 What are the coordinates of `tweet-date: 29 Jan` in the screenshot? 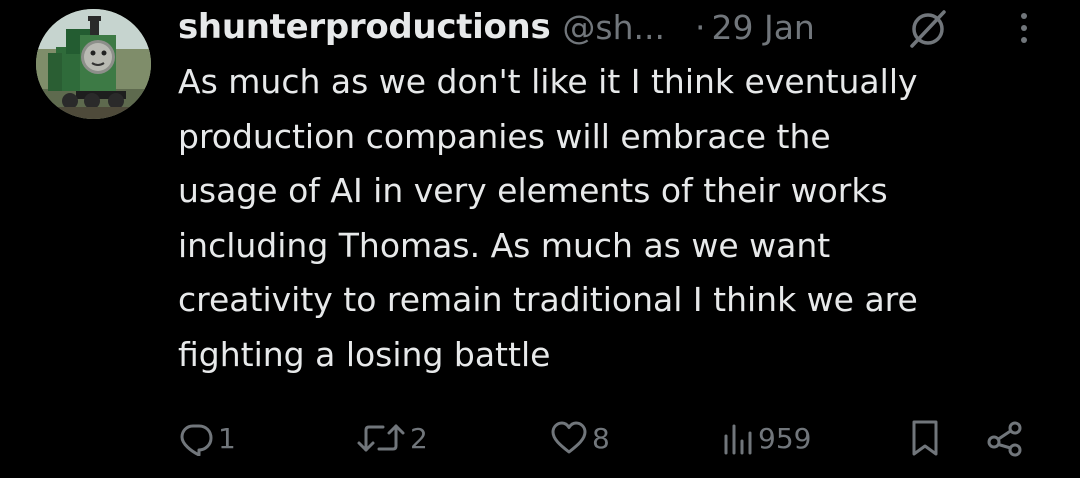 It's located at (762, 27).